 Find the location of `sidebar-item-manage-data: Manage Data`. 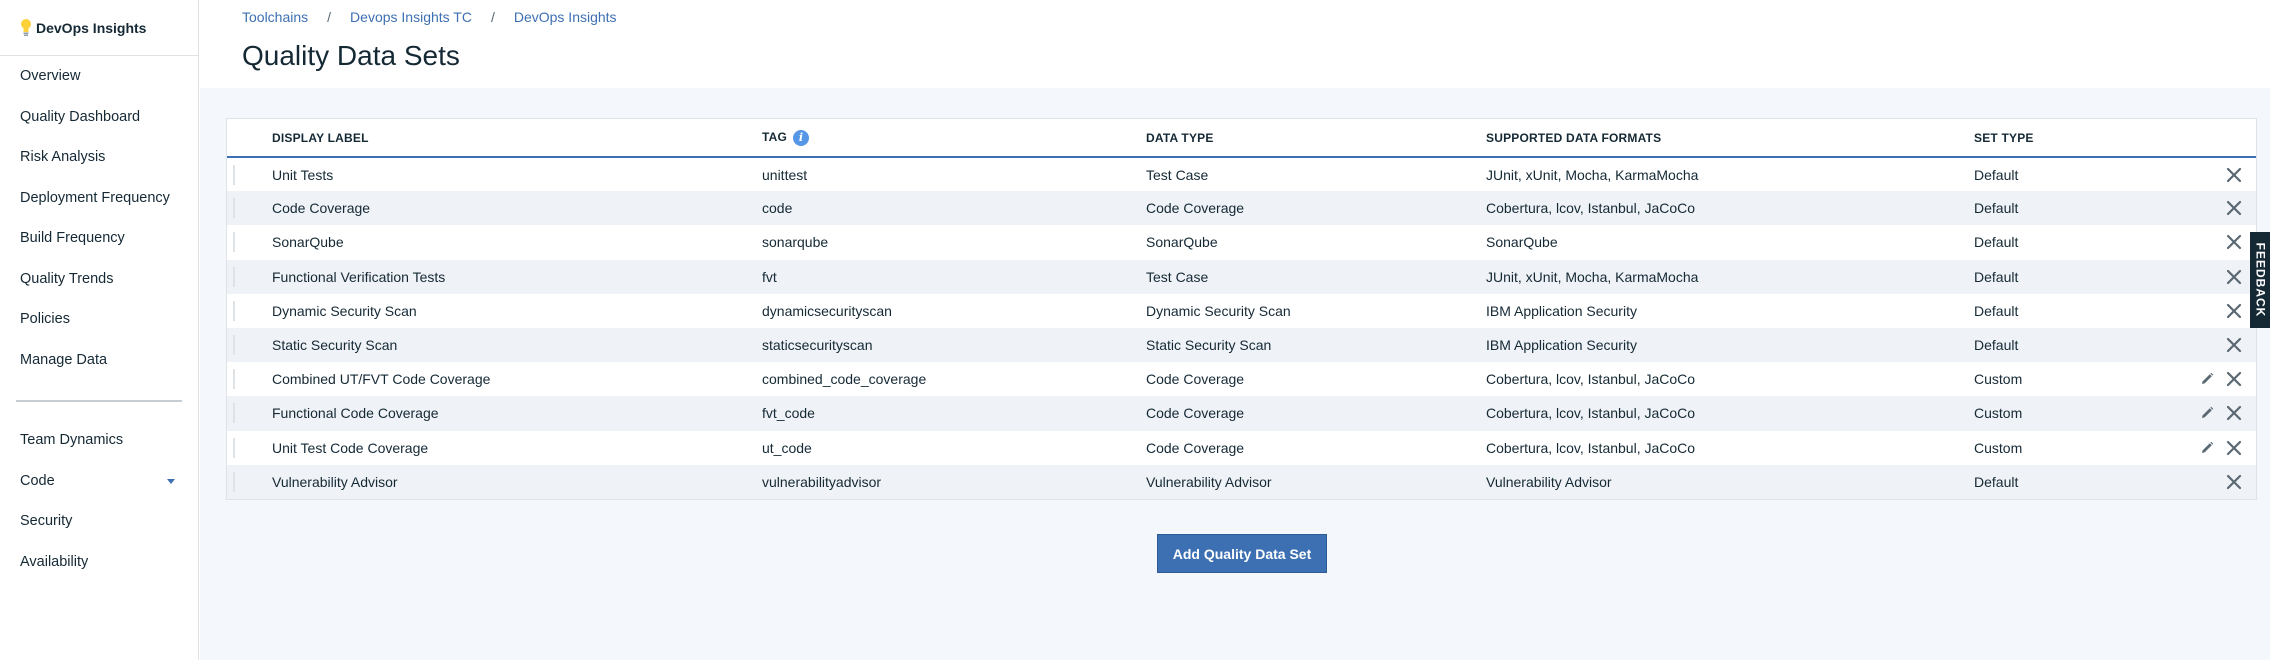

sidebar-item-manage-data: Manage Data is located at coordinates (99, 360).